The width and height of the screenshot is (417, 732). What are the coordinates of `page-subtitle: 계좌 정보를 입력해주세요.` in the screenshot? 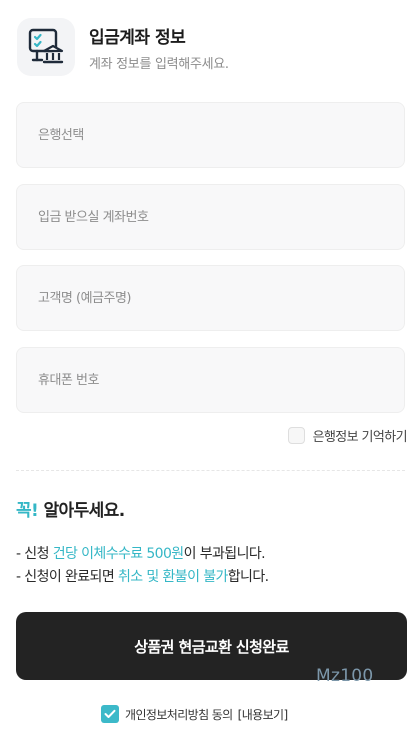 It's located at (159, 64).